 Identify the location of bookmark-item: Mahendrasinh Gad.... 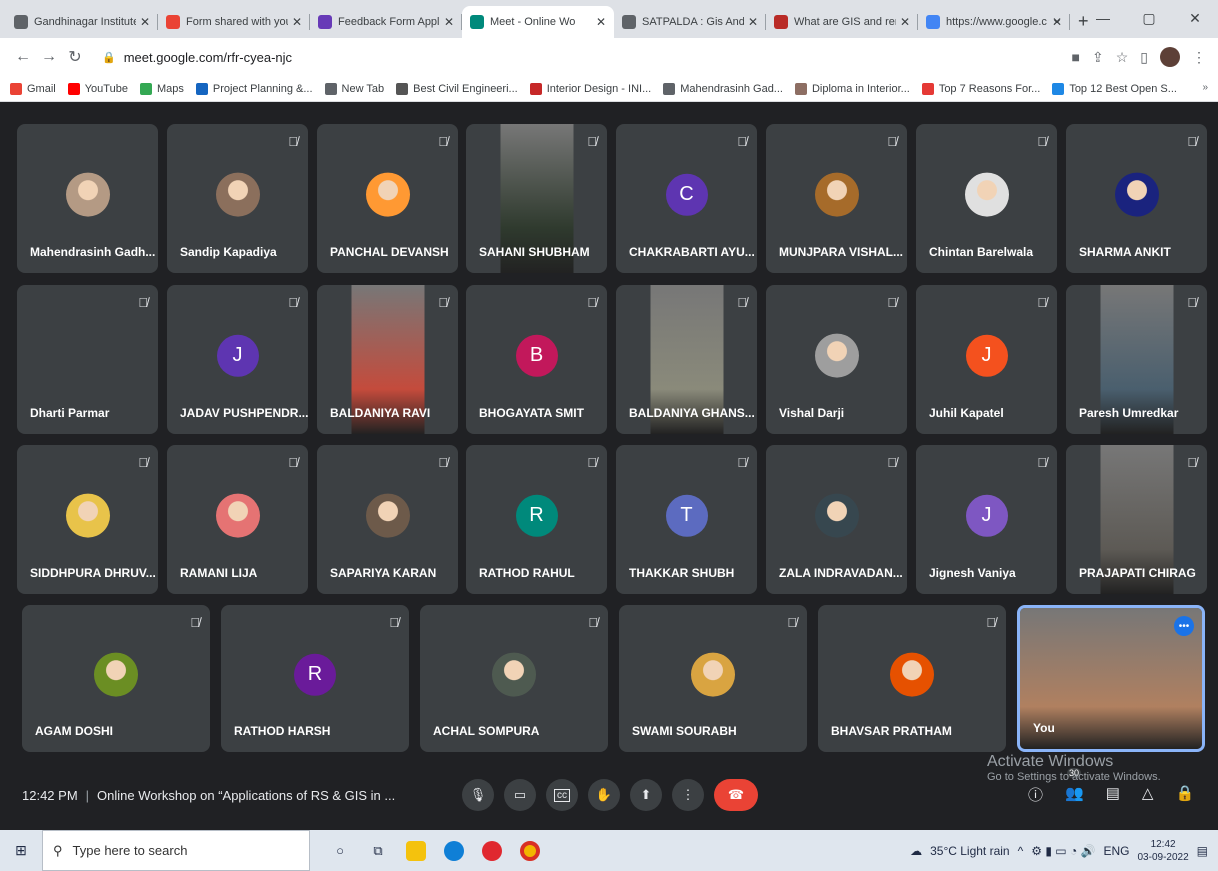
(723, 88).